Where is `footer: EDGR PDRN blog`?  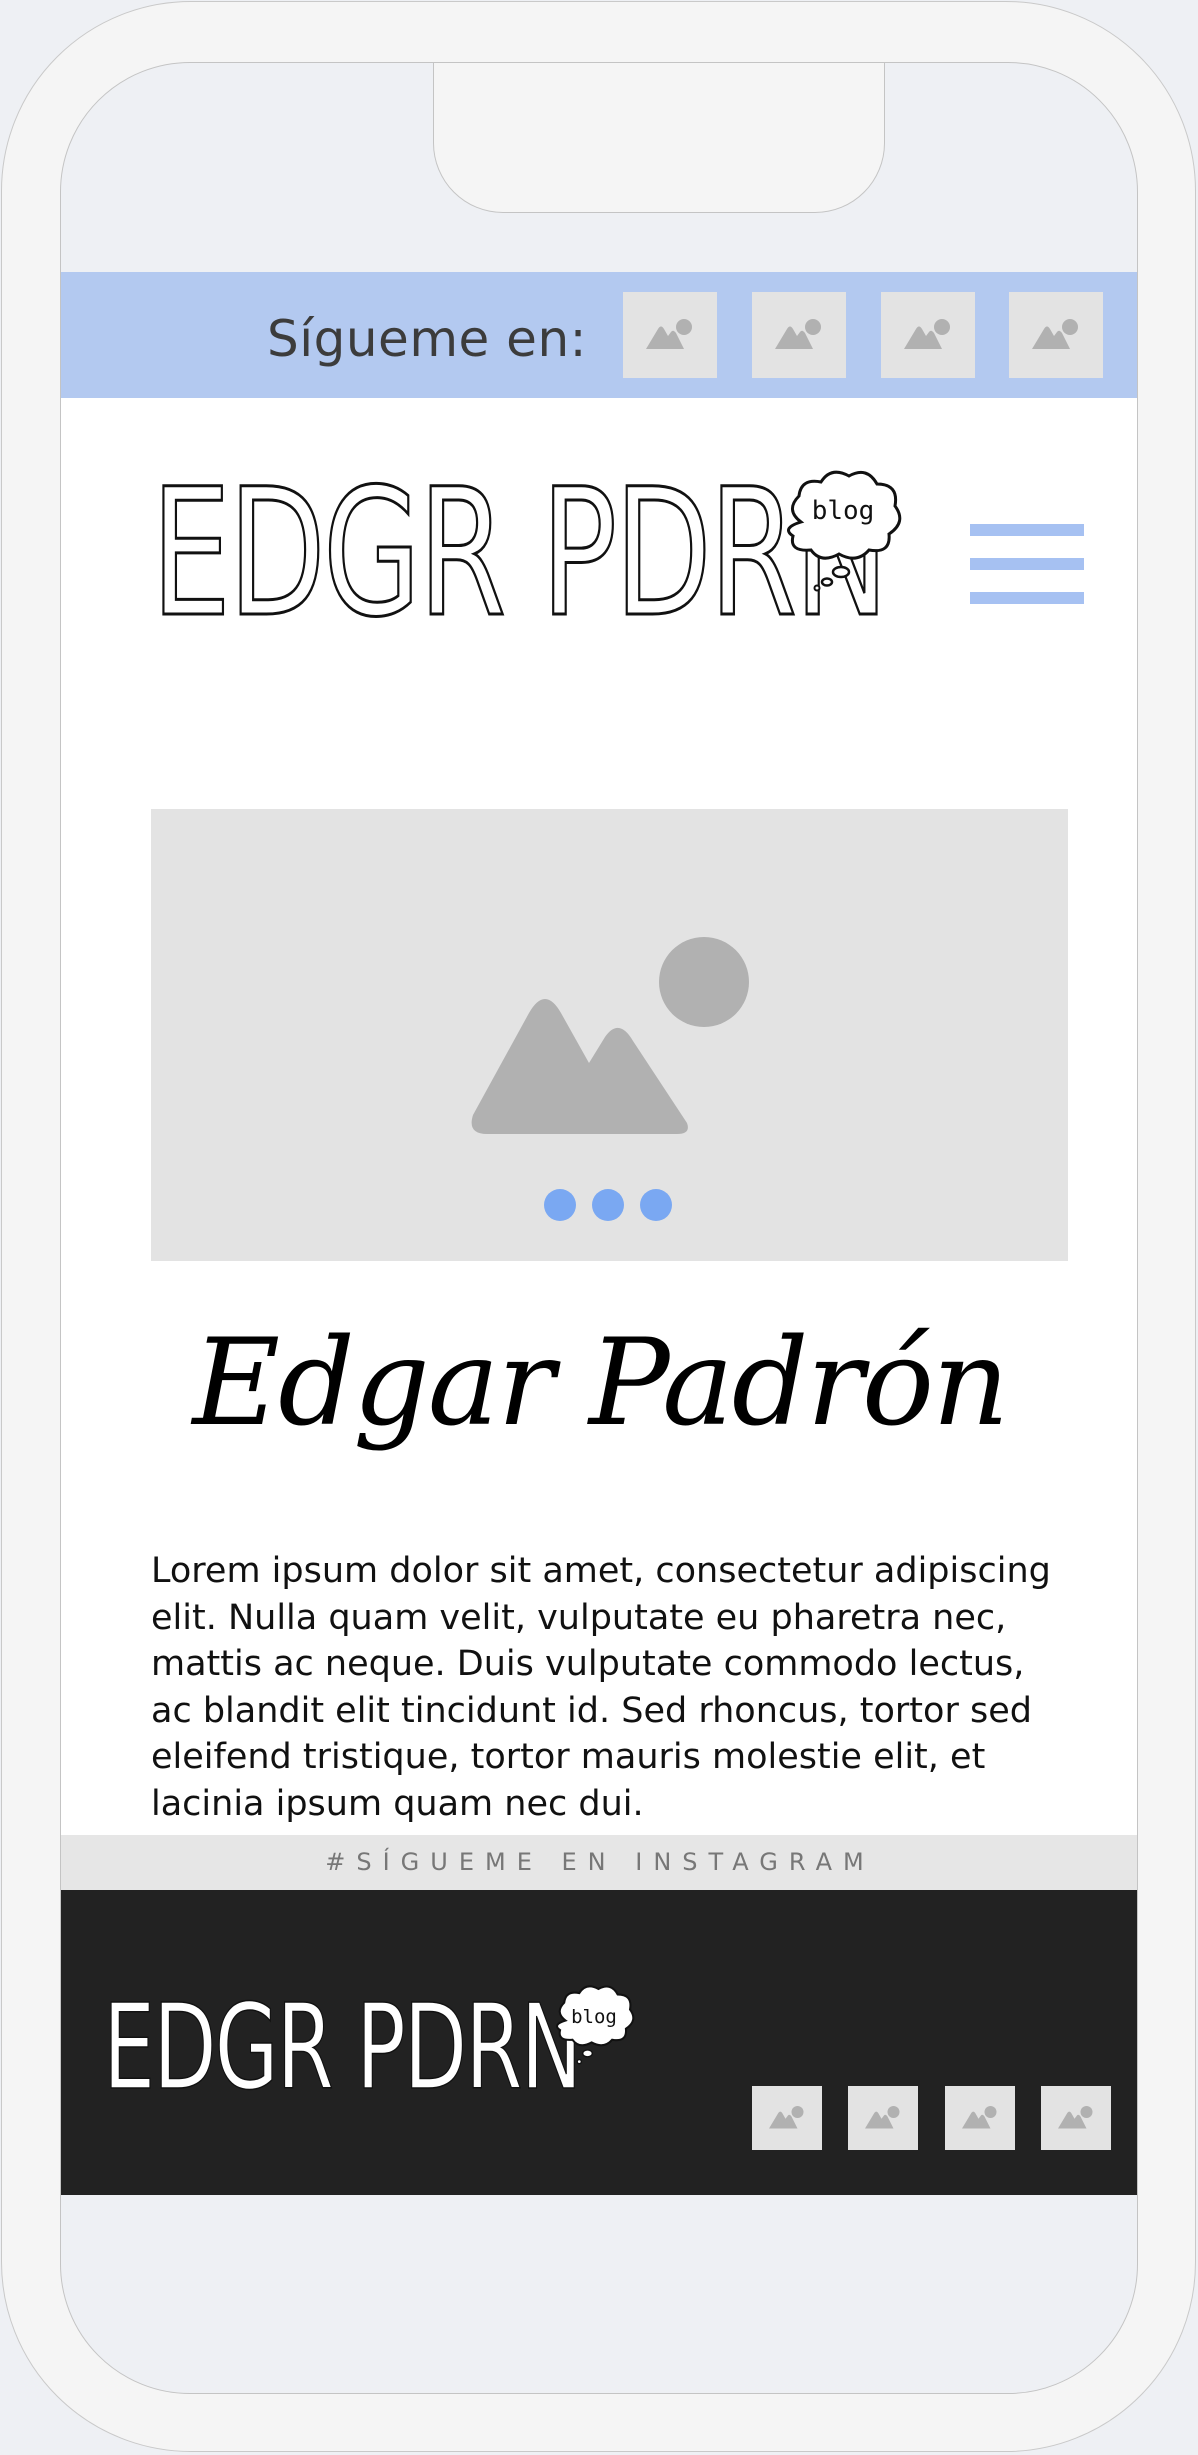
footer: EDGR PDRN blog is located at coordinates (599, 2042).